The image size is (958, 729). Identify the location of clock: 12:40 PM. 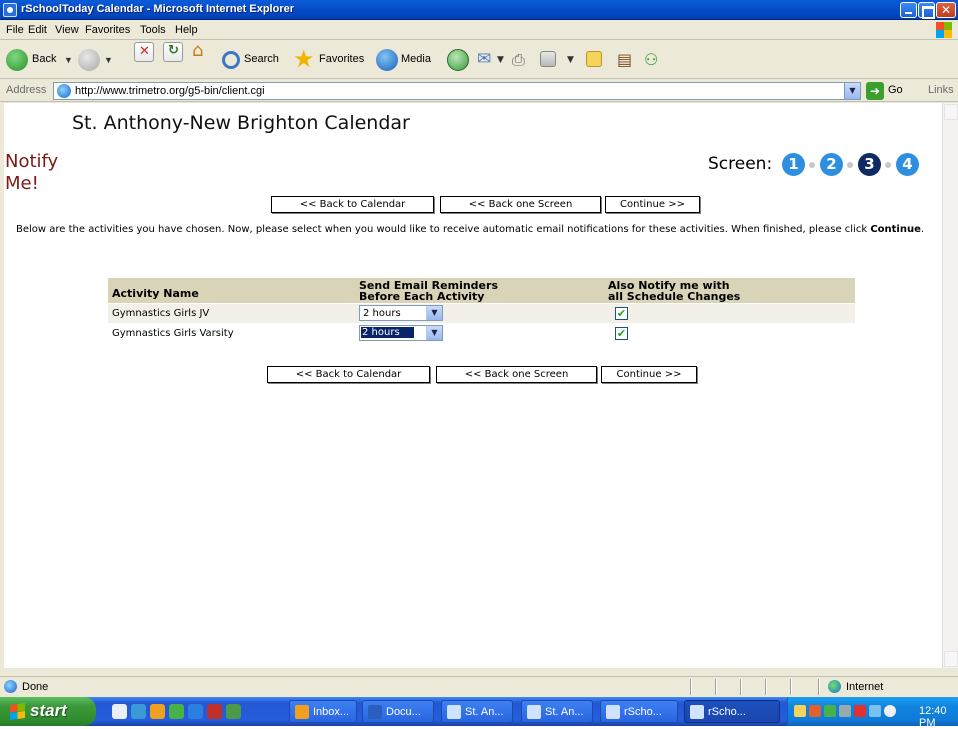
(933, 717).